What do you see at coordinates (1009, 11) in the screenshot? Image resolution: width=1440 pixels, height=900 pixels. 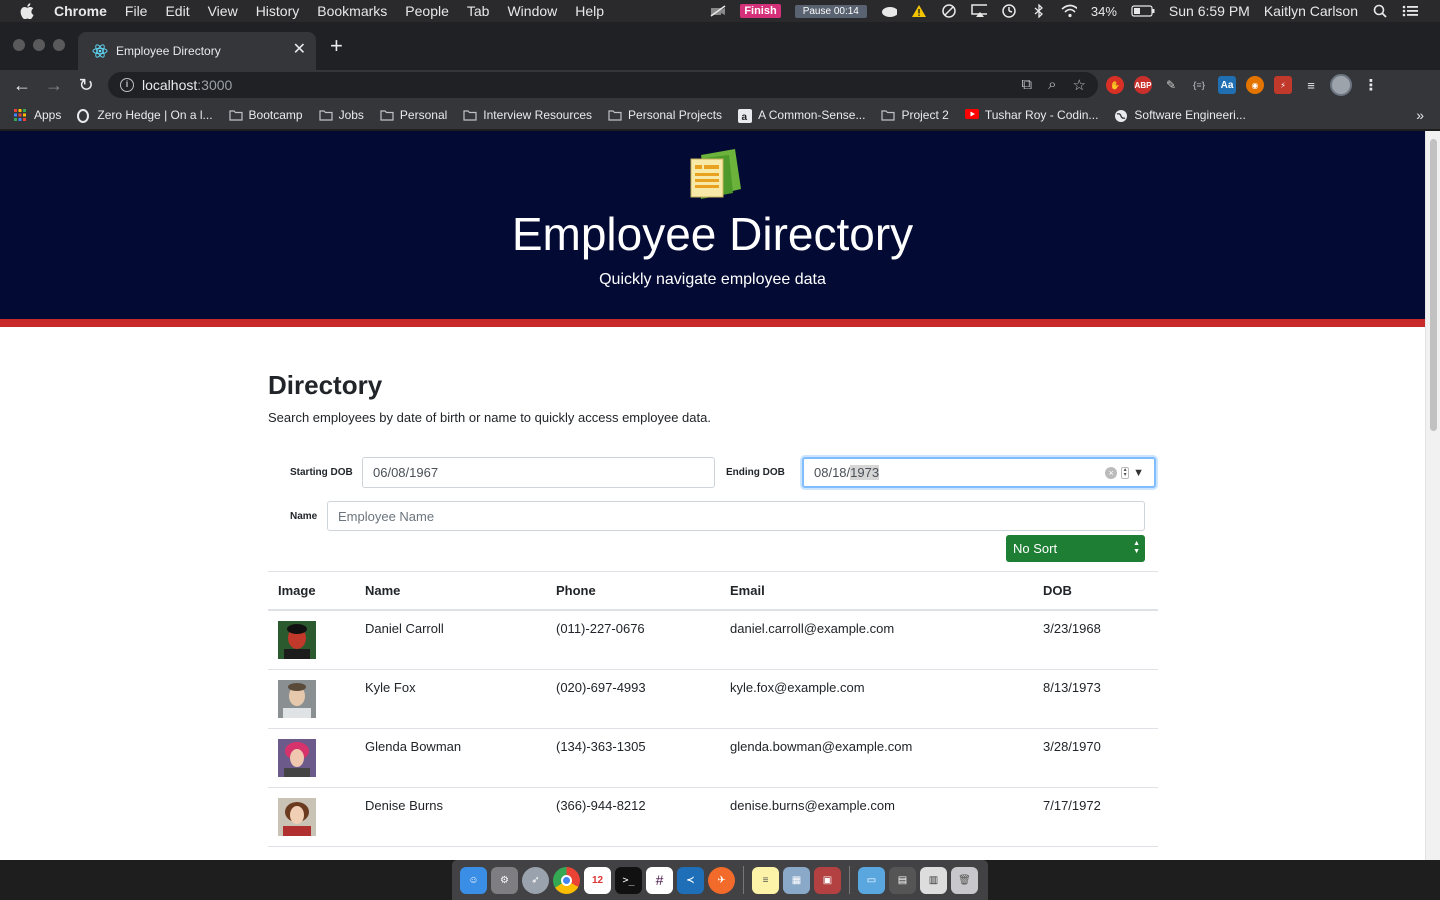 I see `time-machine-icon` at bounding box center [1009, 11].